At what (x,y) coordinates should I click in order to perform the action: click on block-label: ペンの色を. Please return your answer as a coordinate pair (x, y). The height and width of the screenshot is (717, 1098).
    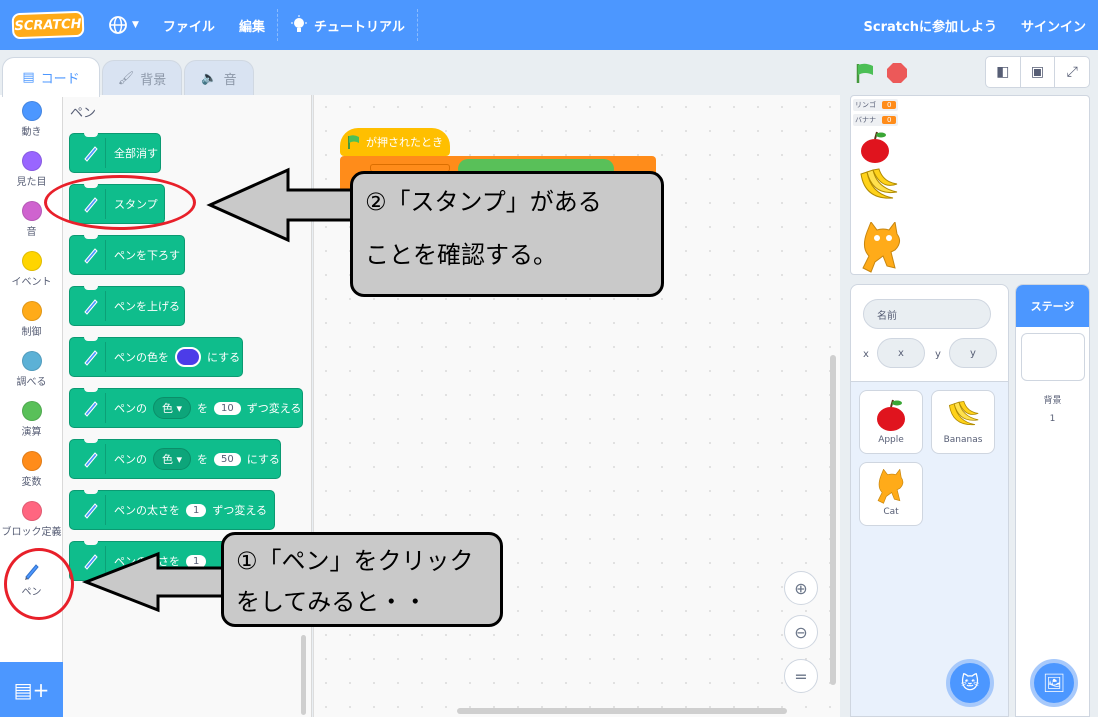
    Looking at the image, I should click on (141, 357).